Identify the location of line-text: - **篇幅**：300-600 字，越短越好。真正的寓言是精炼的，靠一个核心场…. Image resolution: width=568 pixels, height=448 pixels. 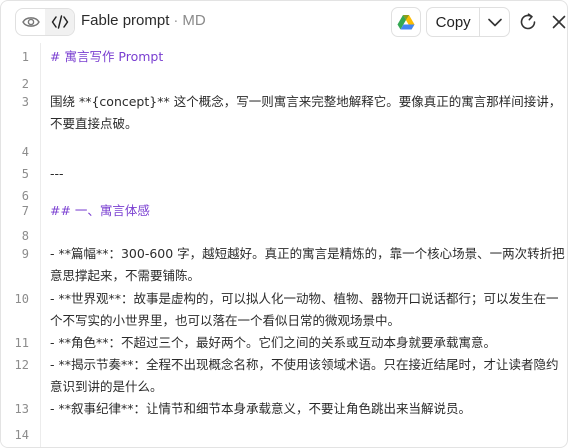
(307, 264).